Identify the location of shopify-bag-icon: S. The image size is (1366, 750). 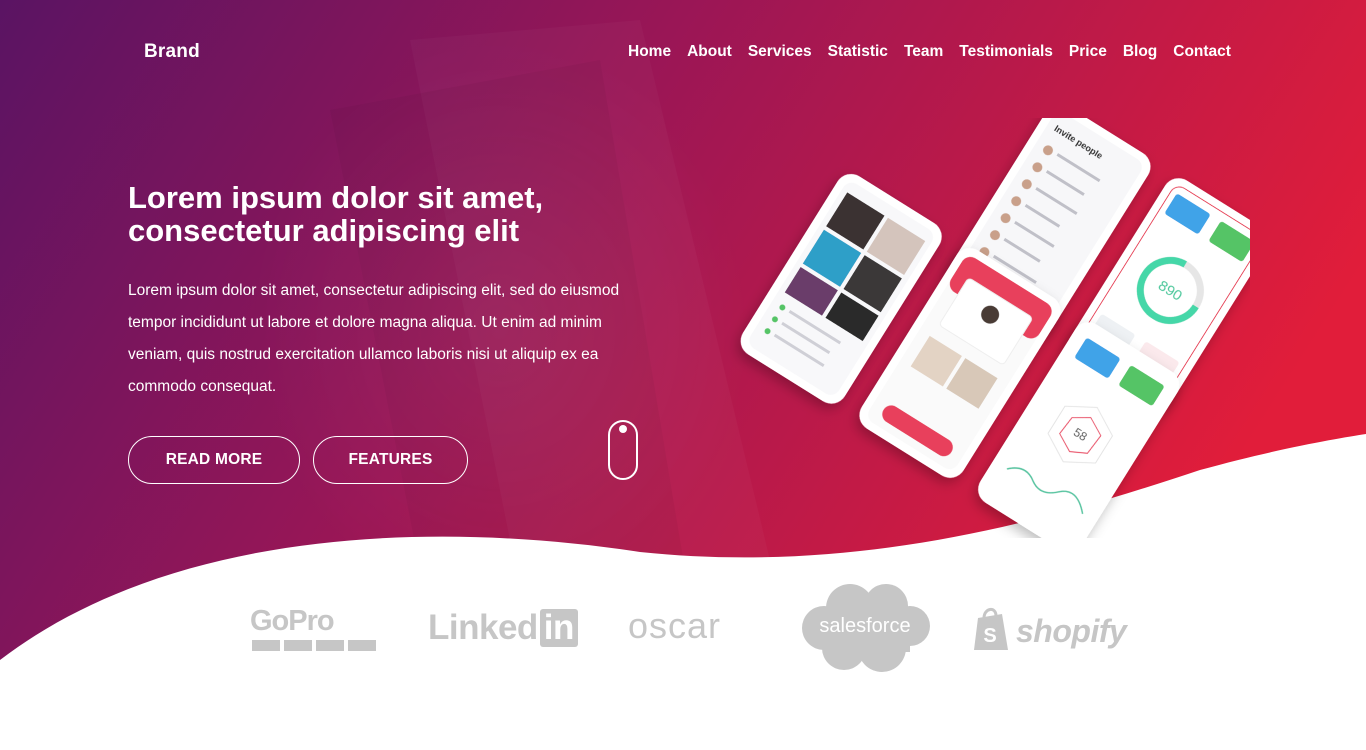
(991, 629).